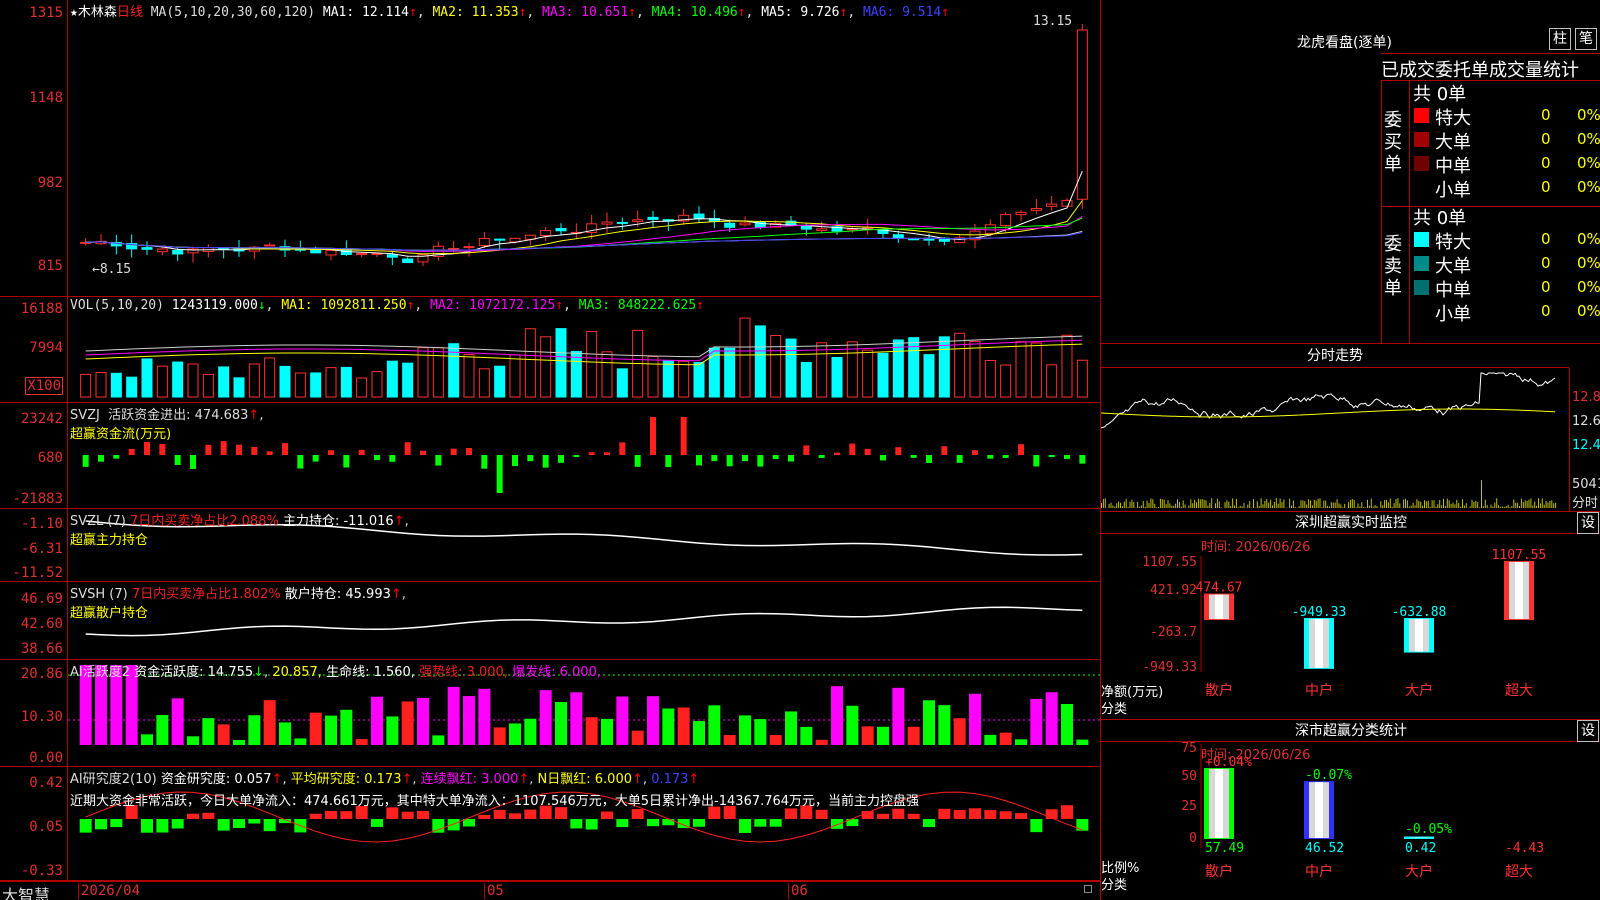 The height and width of the screenshot is (900, 1600). I want to click on sell-swatch, so click(1421, 239).